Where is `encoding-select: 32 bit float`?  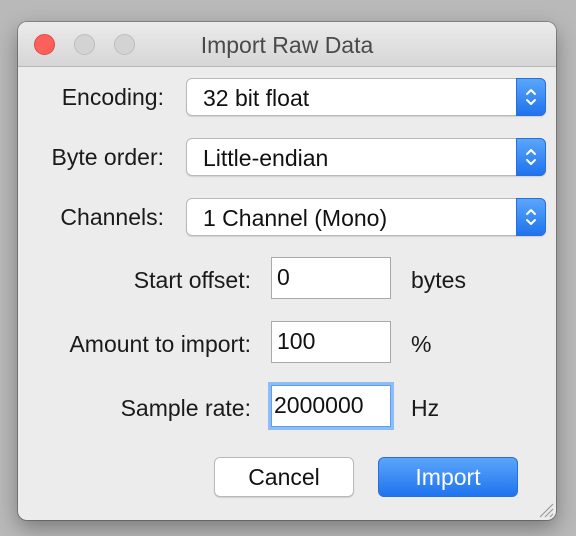 encoding-select: 32 bit float is located at coordinates (366, 97).